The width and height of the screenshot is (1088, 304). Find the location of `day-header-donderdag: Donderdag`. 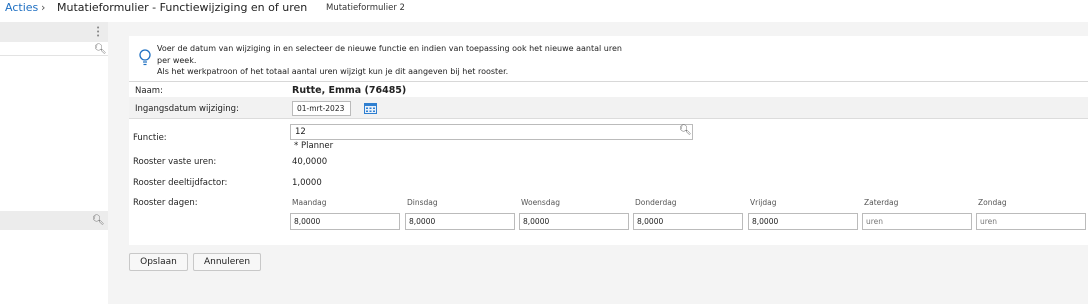

day-header-donderdag: Donderdag is located at coordinates (656, 202).